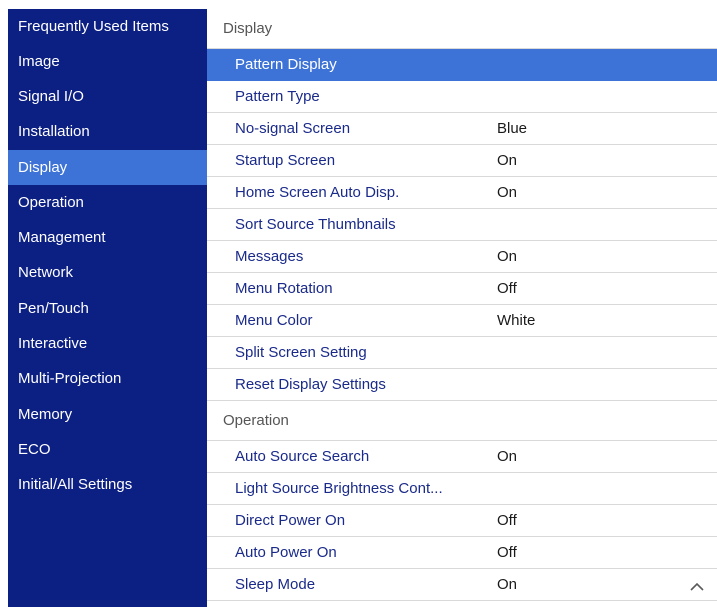 This screenshot has width=717, height=607. I want to click on row-label: Pattern Display, so click(286, 64).